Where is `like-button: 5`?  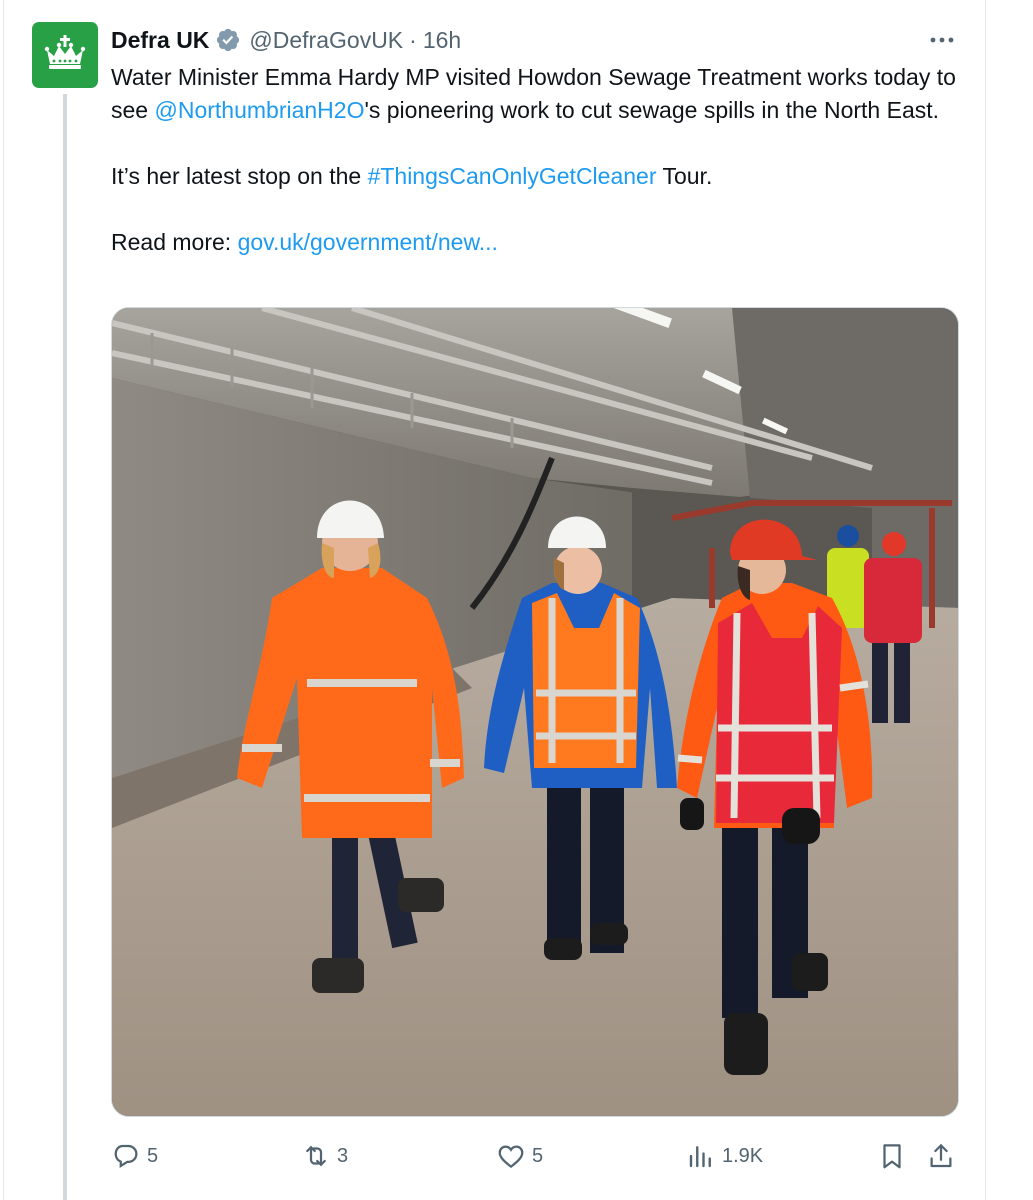
like-button: 5 is located at coordinates (519, 1156).